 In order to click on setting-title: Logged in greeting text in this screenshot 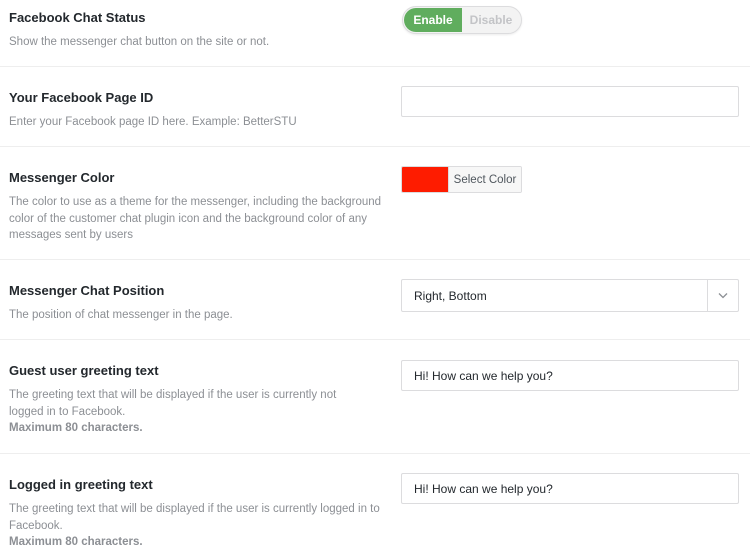, I will do `click(81, 484)`.